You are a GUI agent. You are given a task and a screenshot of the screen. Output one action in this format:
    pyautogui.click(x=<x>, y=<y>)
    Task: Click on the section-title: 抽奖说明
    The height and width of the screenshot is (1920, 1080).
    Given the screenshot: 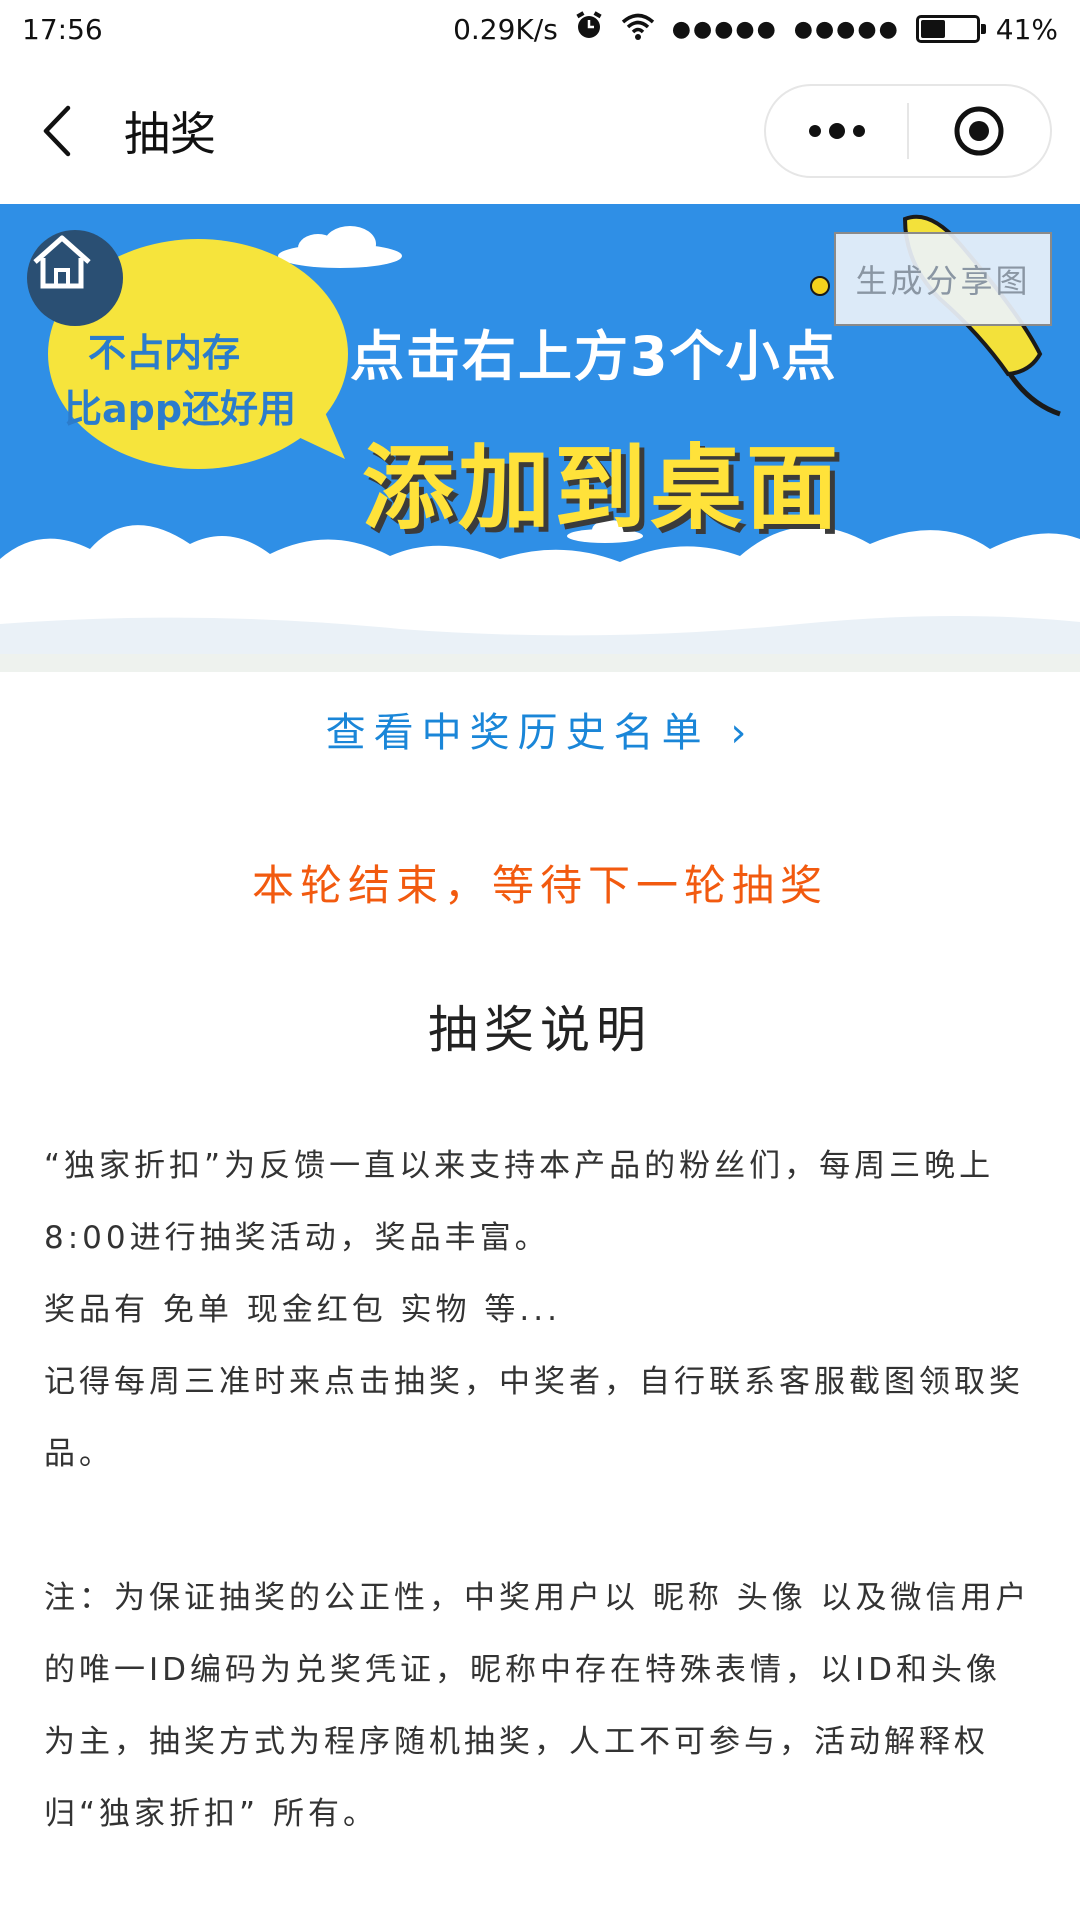 What is the action you would take?
    pyautogui.click(x=540, y=1030)
    